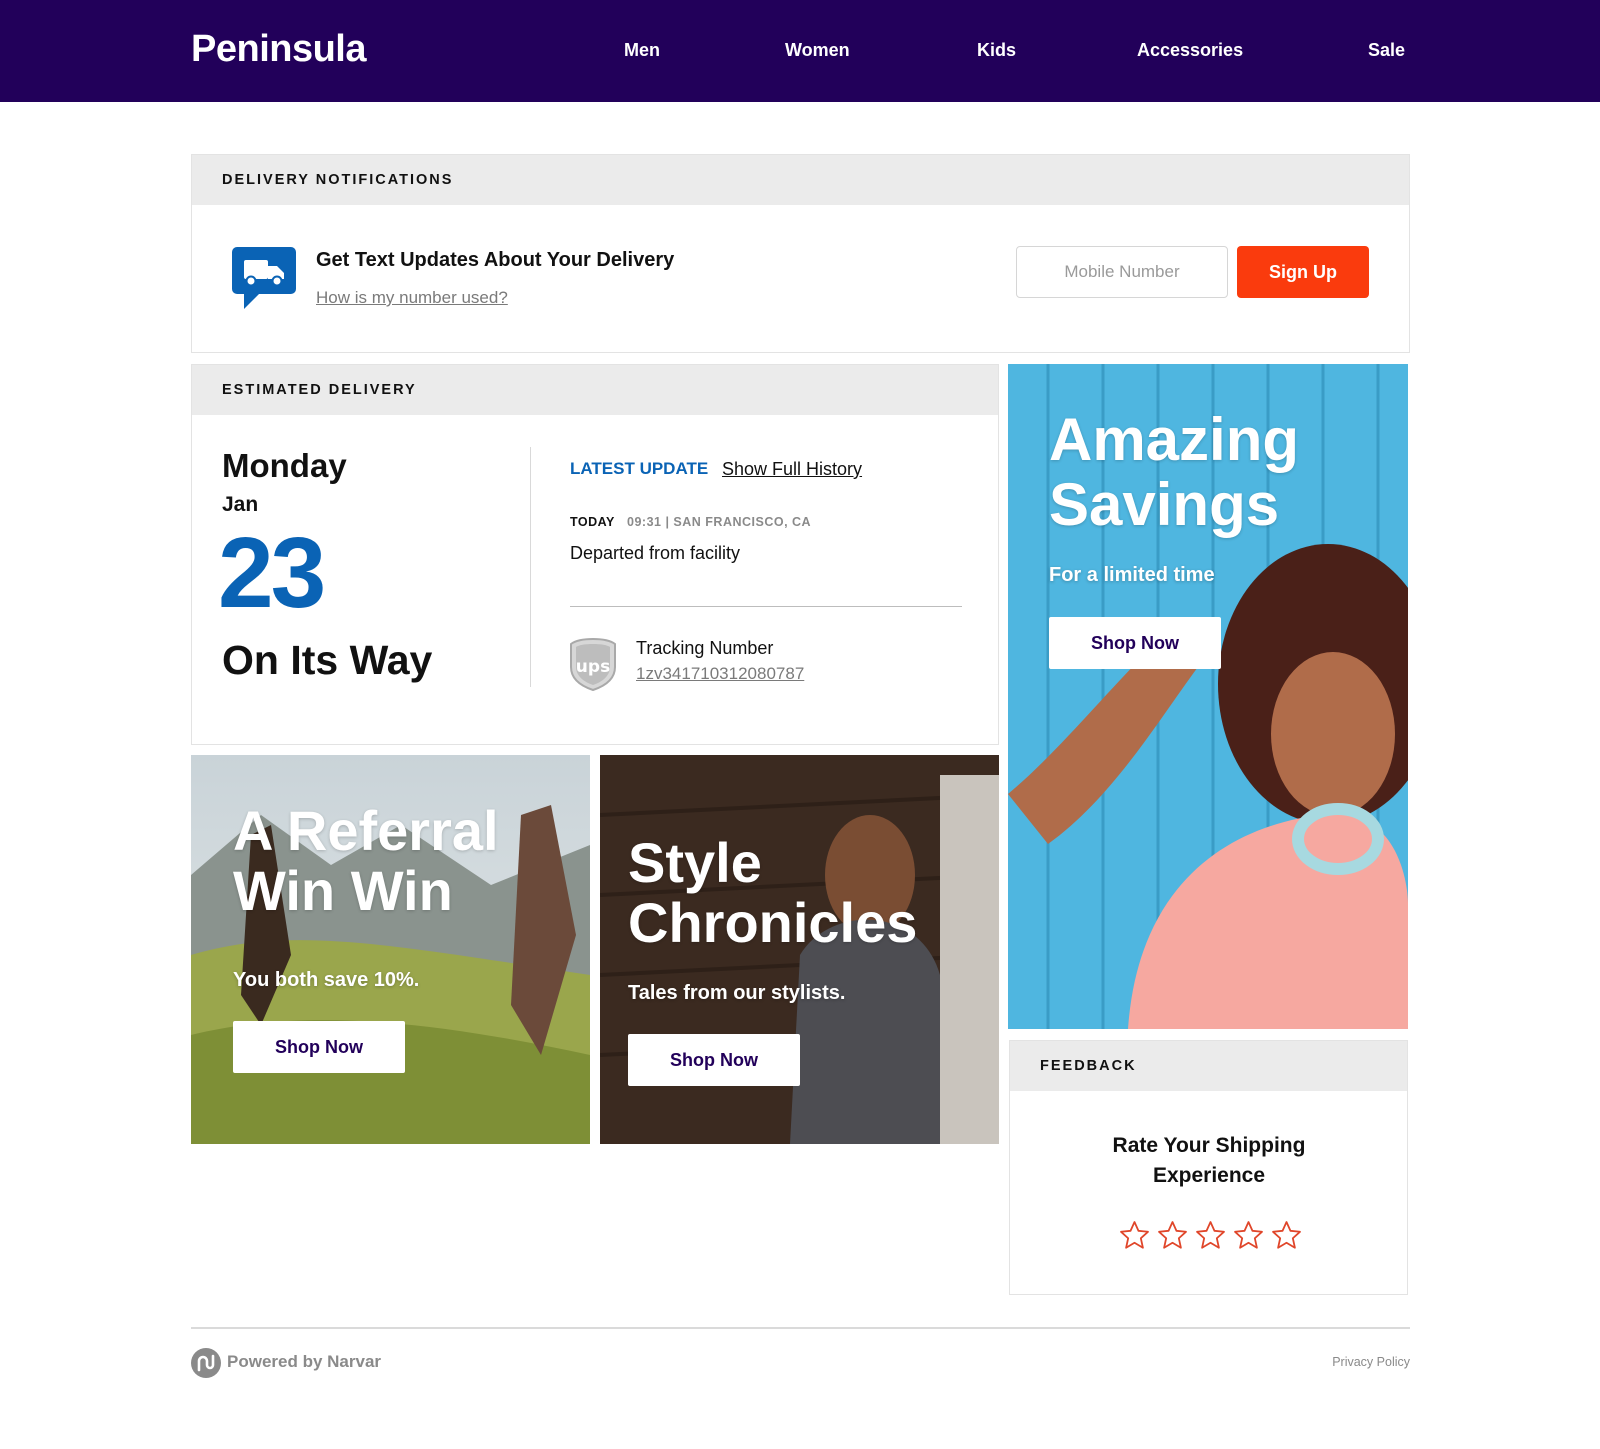  I want to click on text-updates-title: Get Text Updates About Your Delivery, so click(495, 260).